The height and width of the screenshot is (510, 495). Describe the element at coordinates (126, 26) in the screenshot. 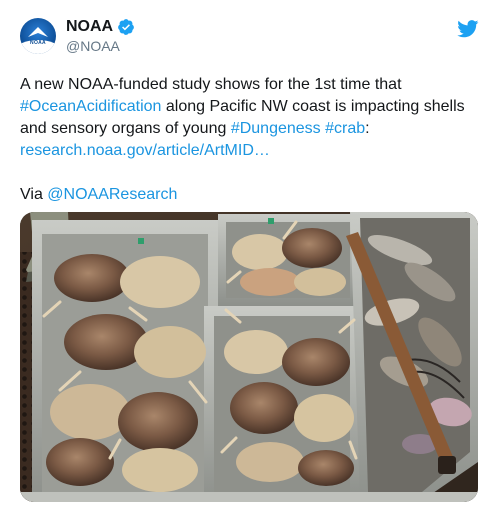

I see `verified-badge-icon` at that location.